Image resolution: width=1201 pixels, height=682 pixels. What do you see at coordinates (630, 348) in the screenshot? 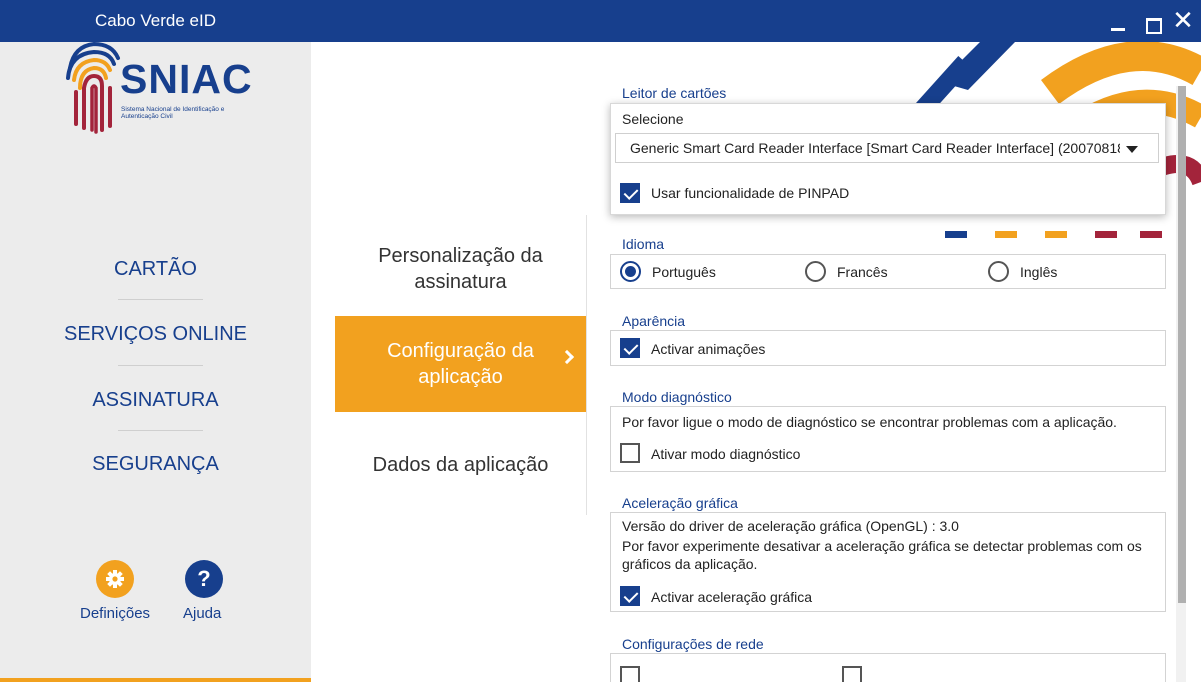
I see `animations-checkbox` at bounding box center [630, 348].